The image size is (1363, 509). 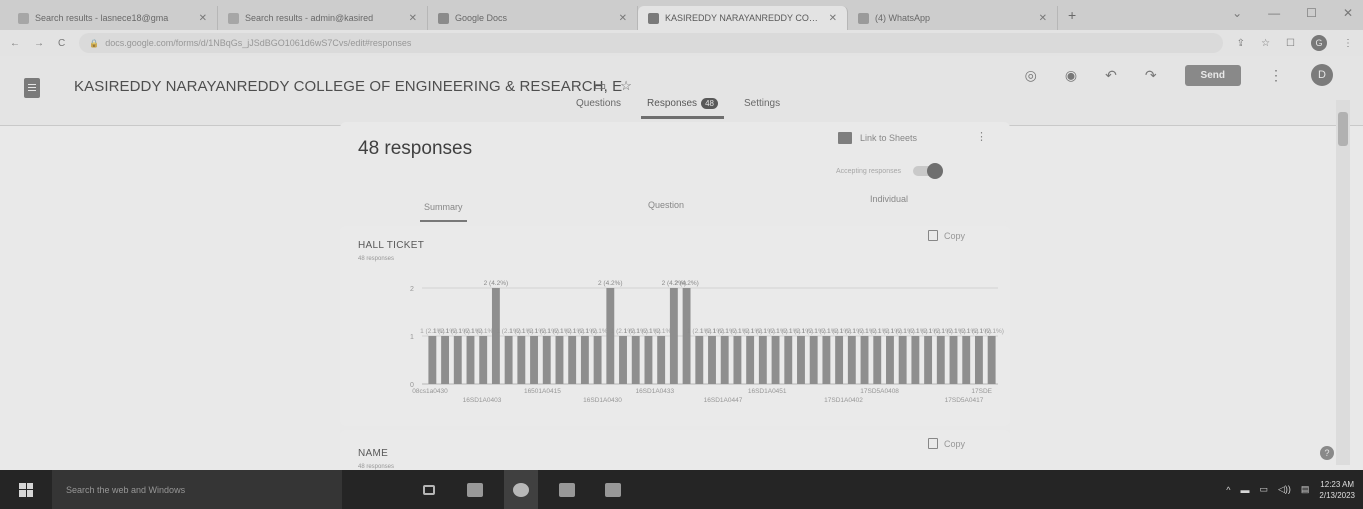 I want to click on help-icon: ?, so click(x=1327, y=453).